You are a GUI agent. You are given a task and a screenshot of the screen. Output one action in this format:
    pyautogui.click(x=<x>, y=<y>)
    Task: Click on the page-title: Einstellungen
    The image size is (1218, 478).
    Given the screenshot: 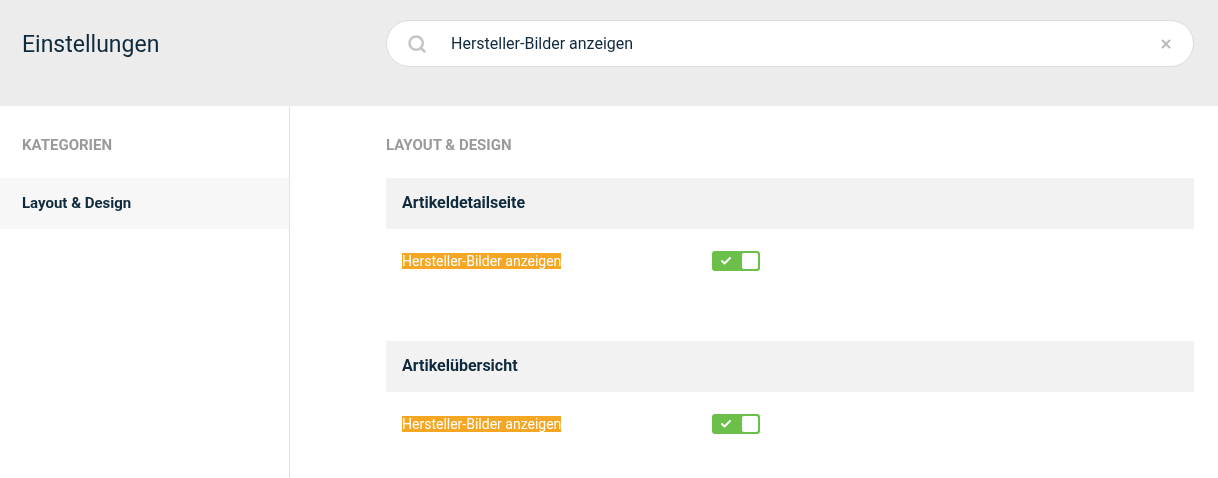 What is the action you would take?
    pyautogui.click(x=91, y=45)
    